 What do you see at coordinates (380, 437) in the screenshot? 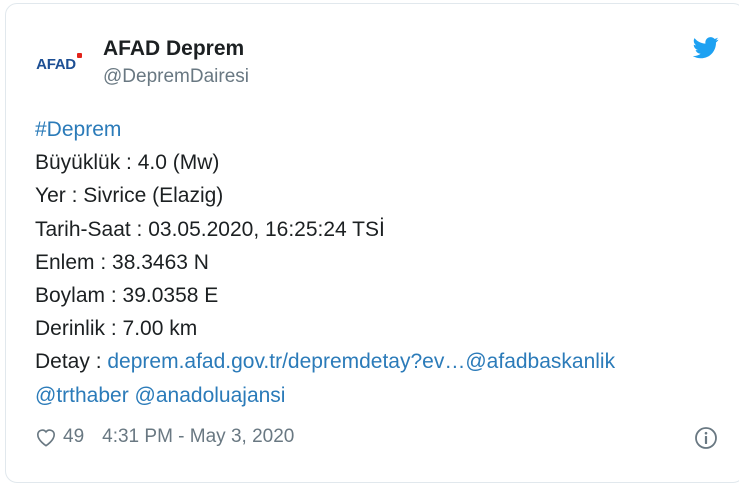
I see `tweet-footer: 49 4:31 PM - May 3, 2020` at bounding box center [380, 437].